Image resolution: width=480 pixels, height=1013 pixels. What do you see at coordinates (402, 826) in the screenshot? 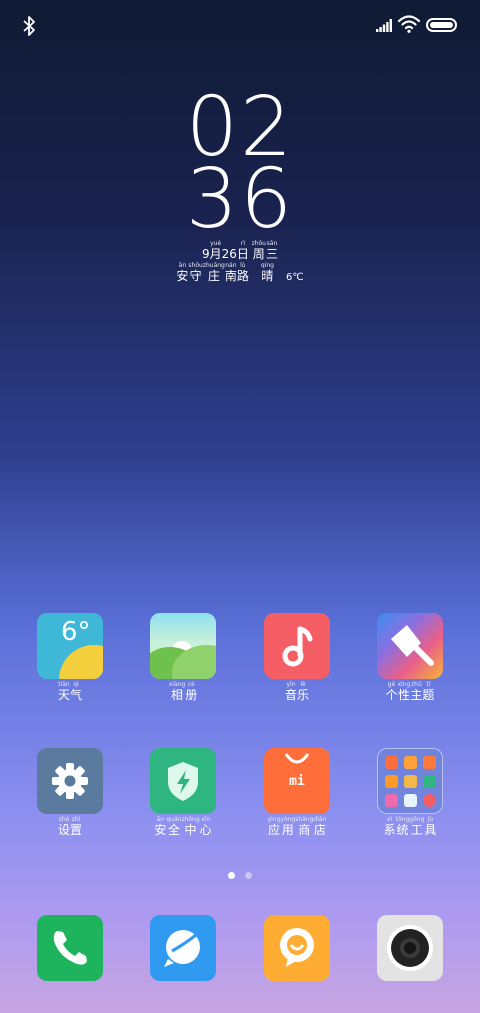
I see `pinyin-char: 统tǒng` at bounding box center [402, 826].